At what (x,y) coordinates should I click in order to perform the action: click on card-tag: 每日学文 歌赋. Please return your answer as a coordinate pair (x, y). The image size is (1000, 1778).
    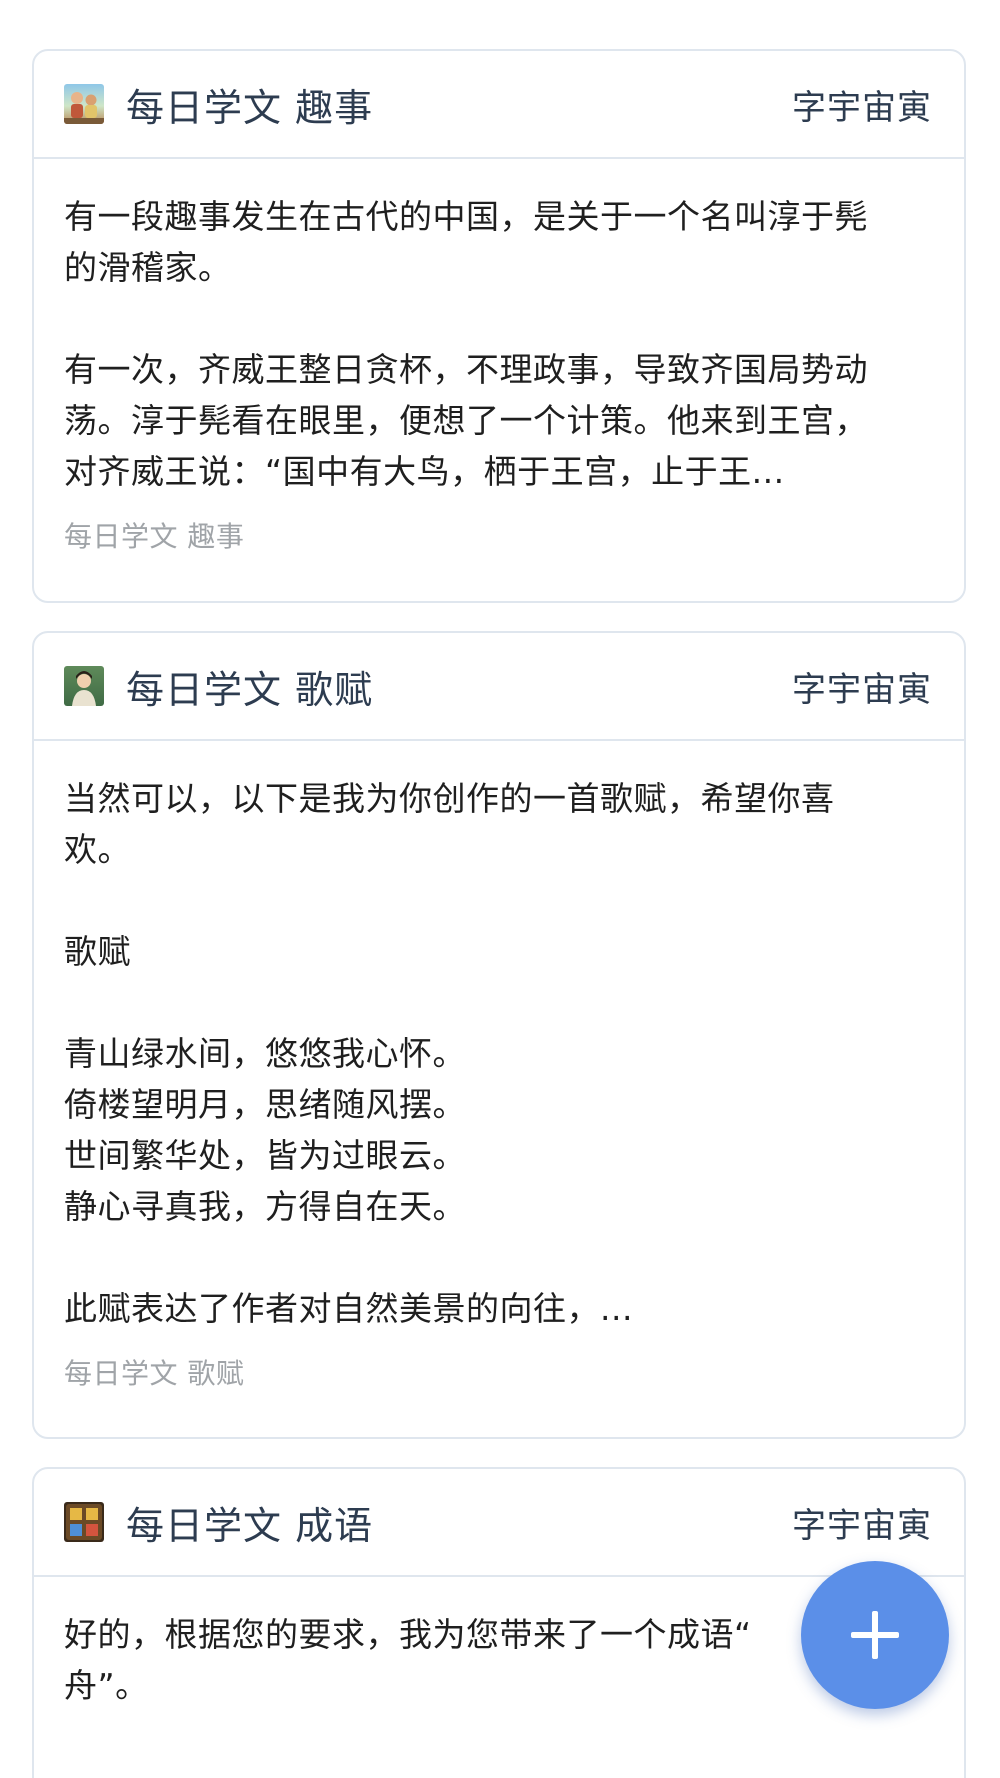
    Looking at the image, I should click on (154, 1373).